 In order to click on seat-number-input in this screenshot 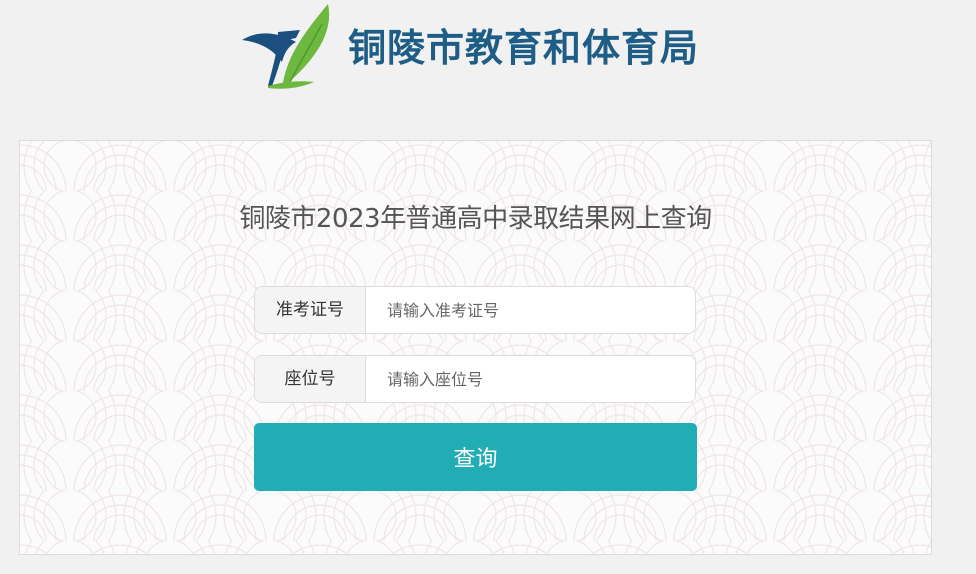, I will do `click(530, 379)`.